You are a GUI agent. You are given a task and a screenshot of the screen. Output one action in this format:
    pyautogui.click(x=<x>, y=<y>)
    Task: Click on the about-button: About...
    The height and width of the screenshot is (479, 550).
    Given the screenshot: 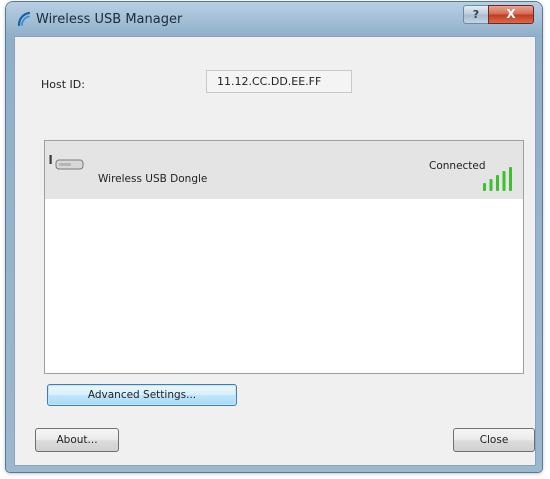 What is the action you would take?
    pyautogui.click(x=77, y=440)
    